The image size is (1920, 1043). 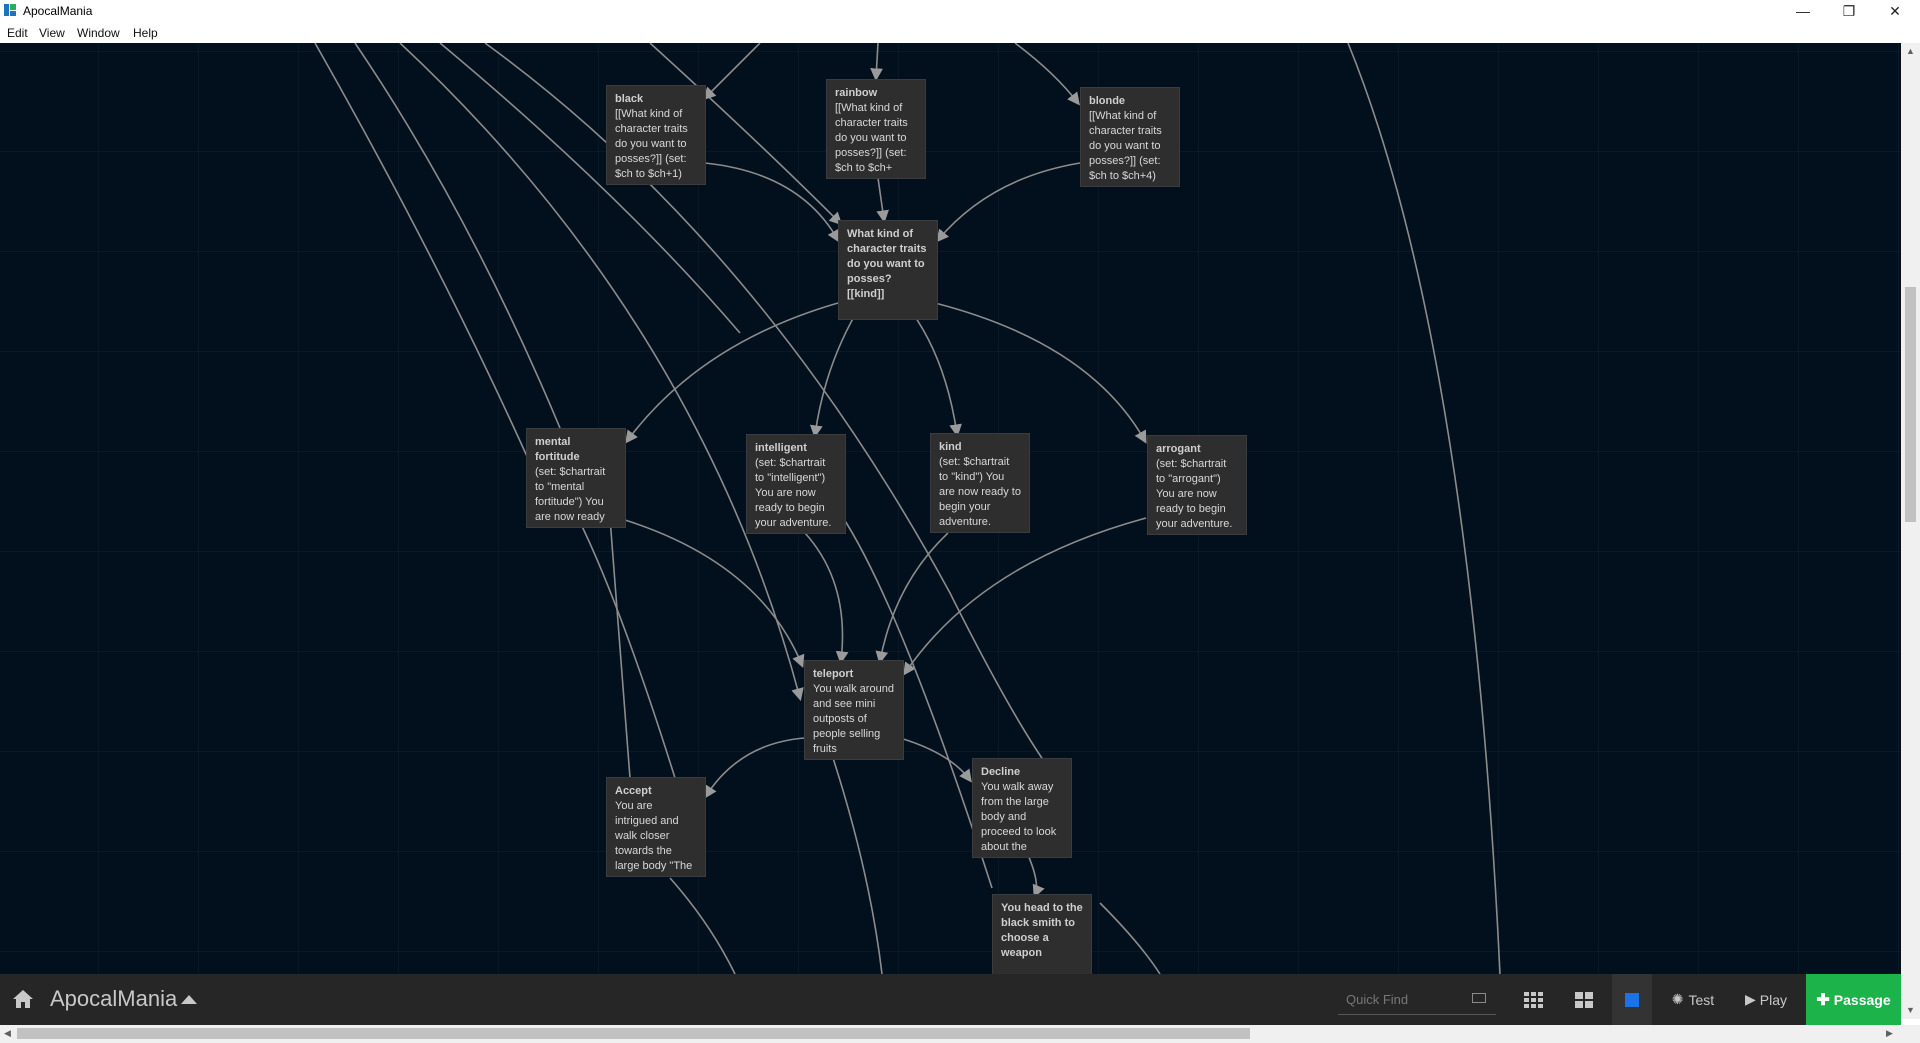 What do you see at coordinates (145, 33) in the screenshot?
I see `menu-help: Help` at bounding box center [145, 33].